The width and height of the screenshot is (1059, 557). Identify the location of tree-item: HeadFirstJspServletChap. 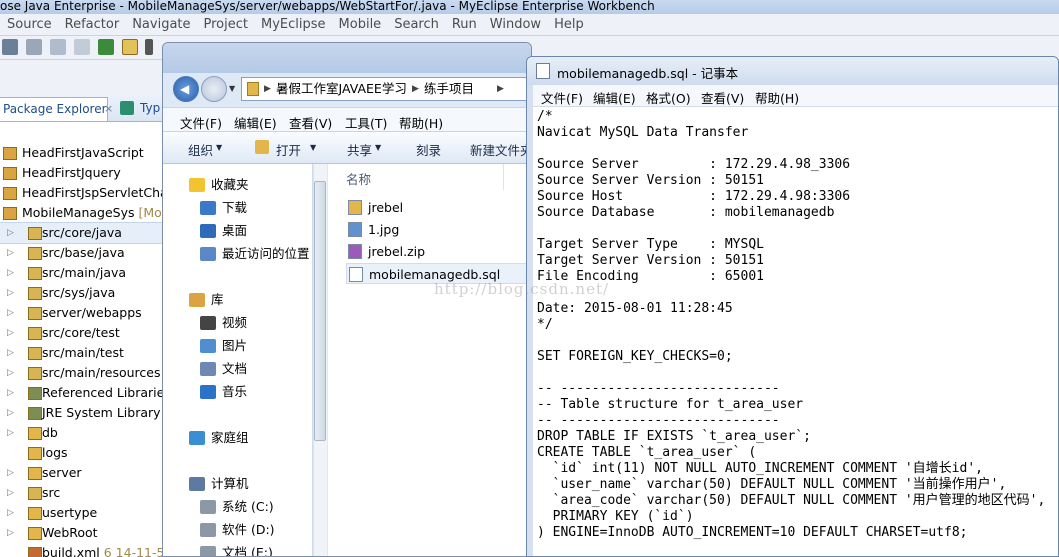
(85, 193).